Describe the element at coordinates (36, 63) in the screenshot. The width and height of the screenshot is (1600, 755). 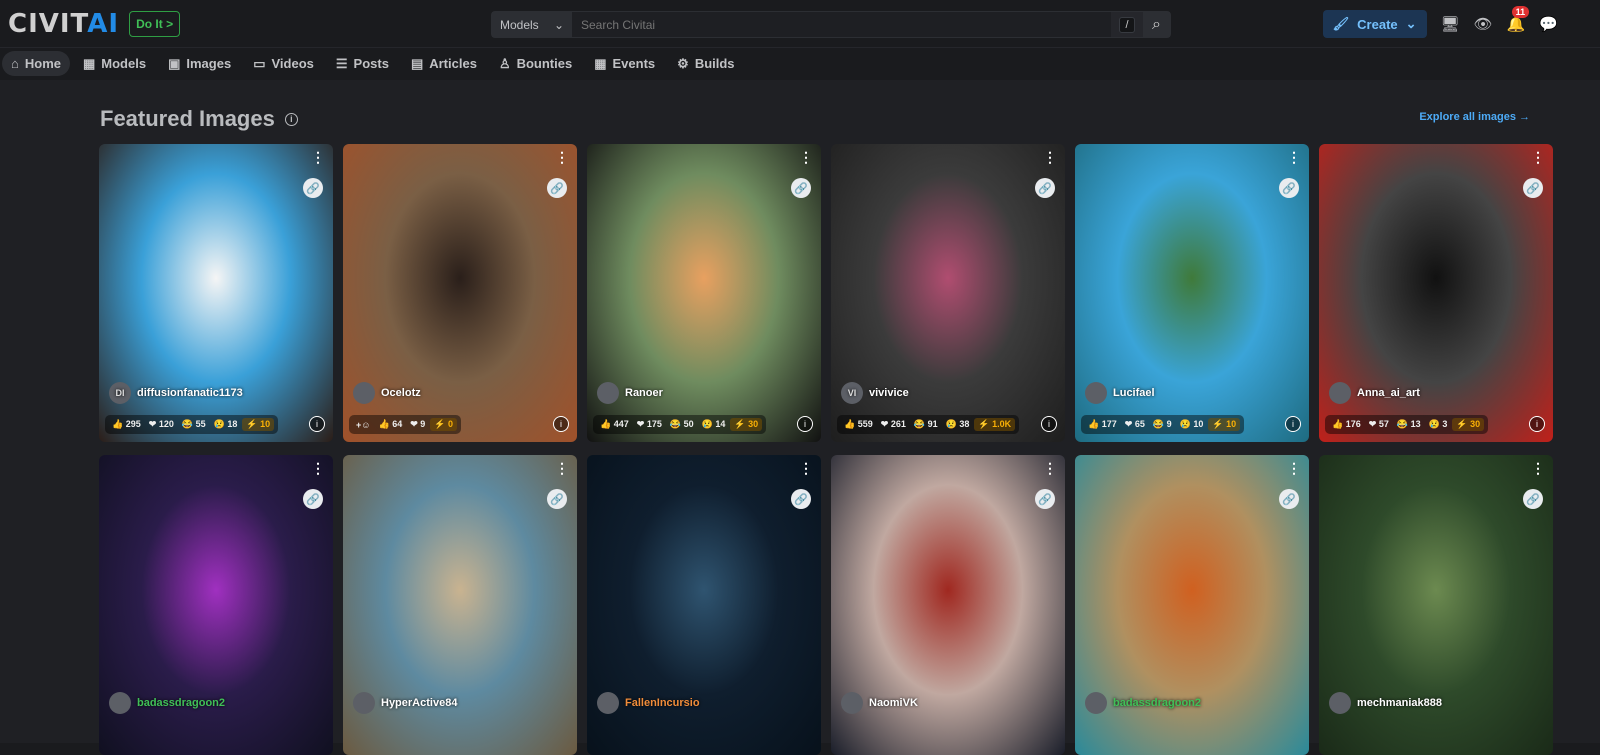
I see `nav-item-home: ⌂Home` at that location.